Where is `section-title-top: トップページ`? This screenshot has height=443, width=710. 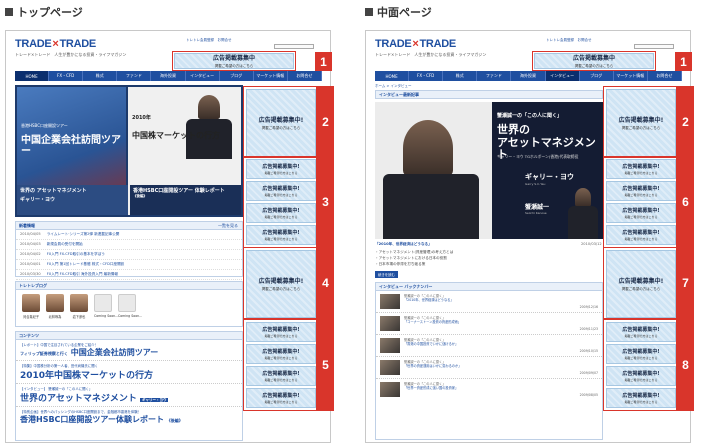
section-title-top: トップページ is located at coordinates (44, 12).